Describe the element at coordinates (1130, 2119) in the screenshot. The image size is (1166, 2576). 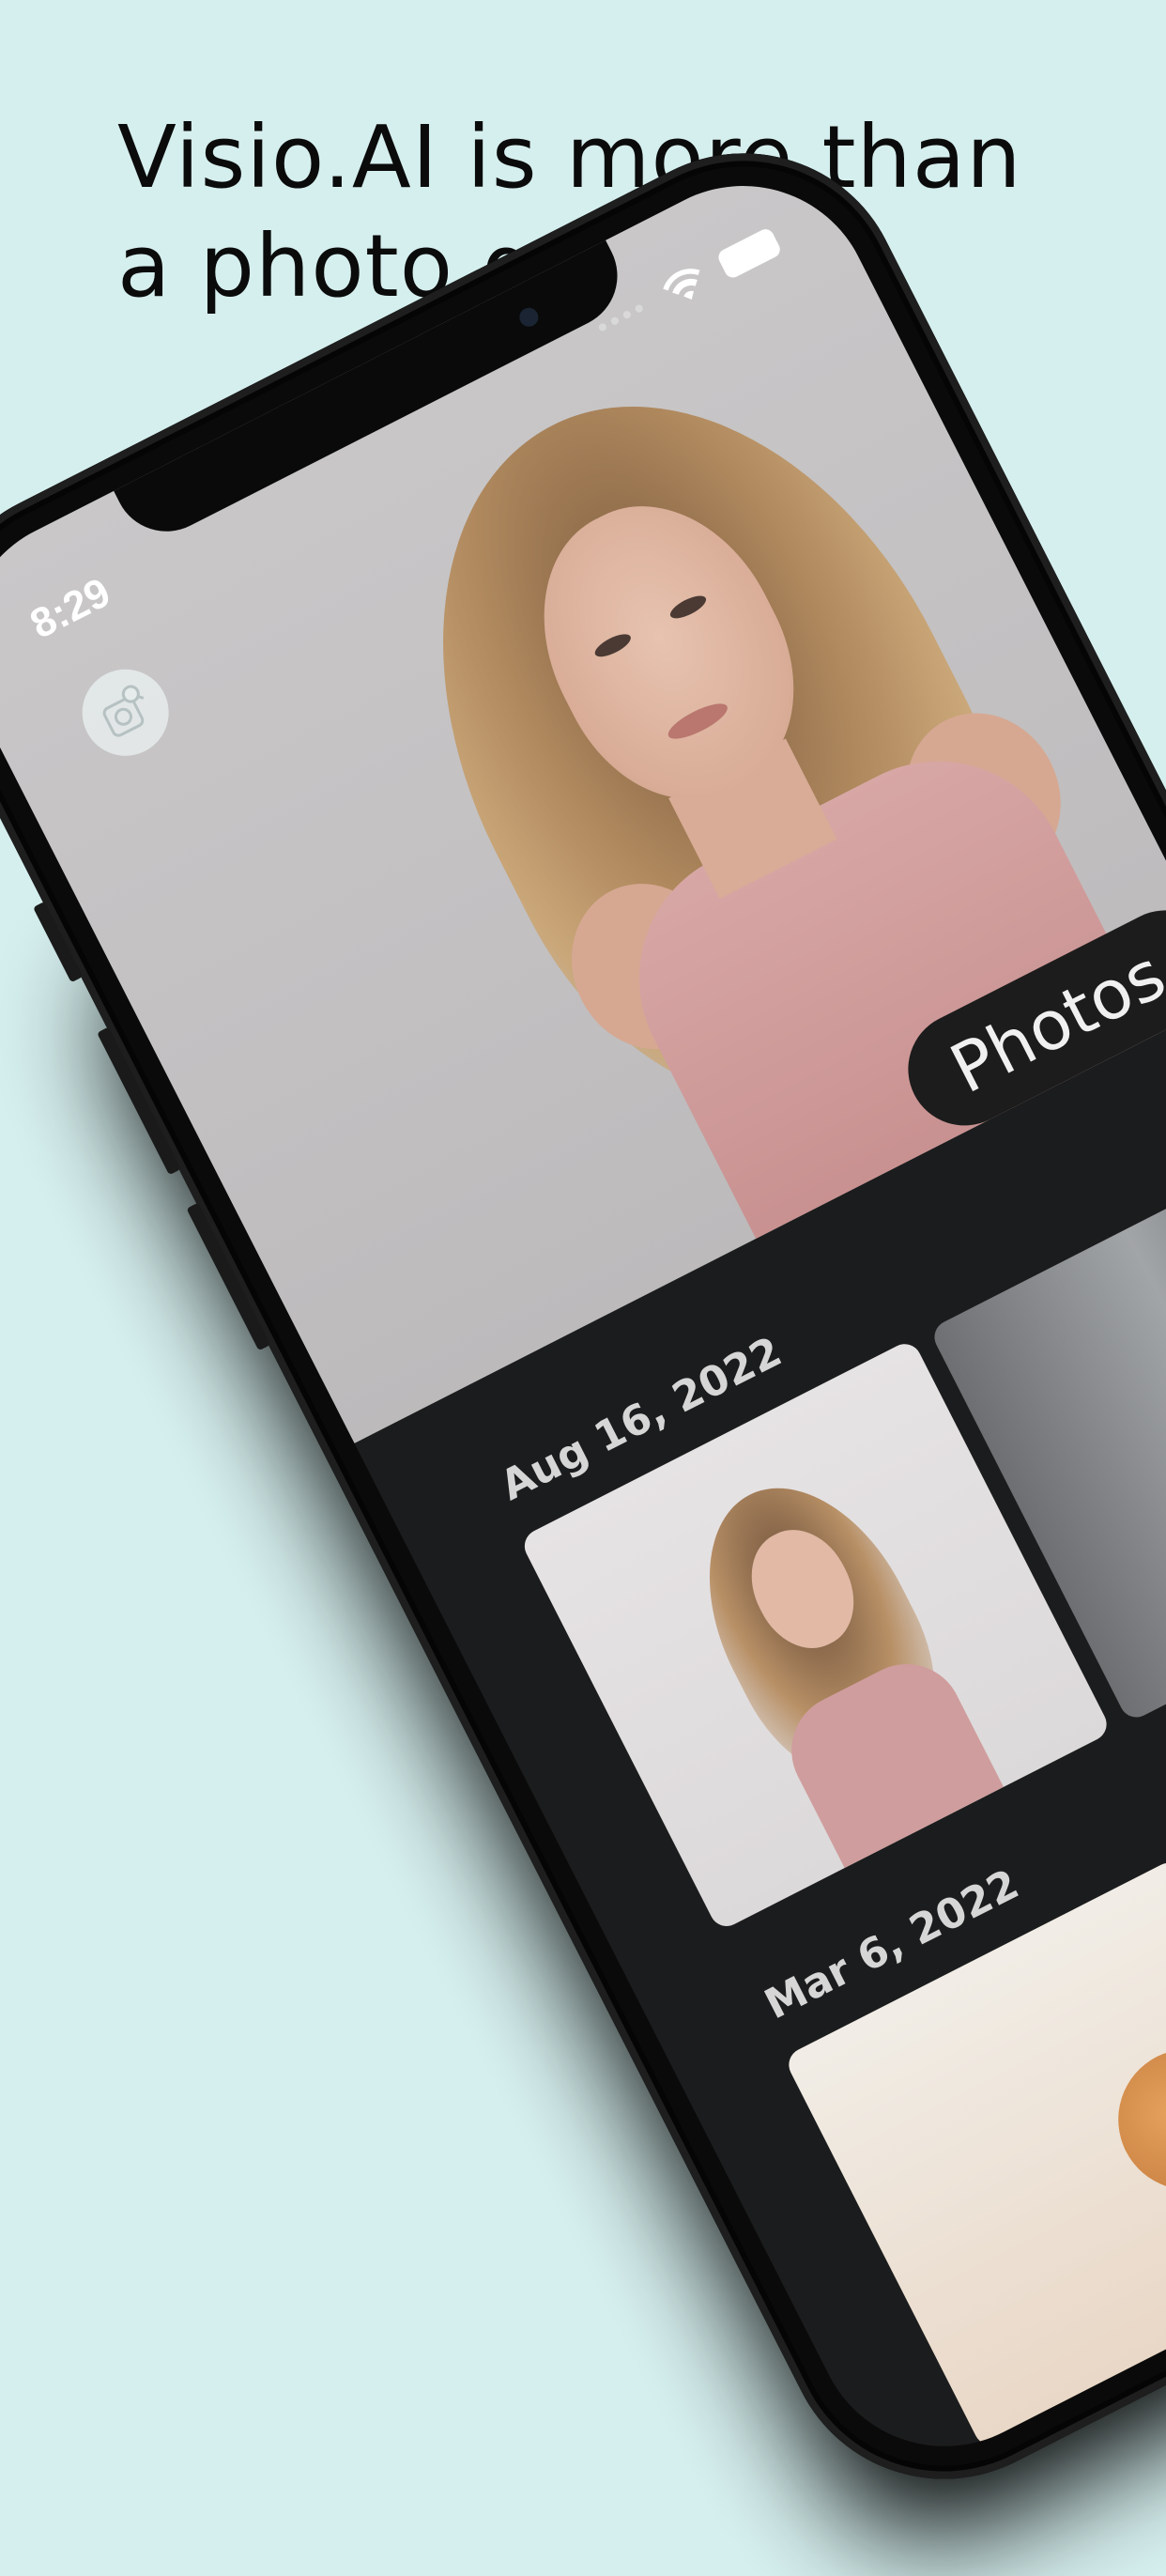
I see `thumbnail-cat` at that location.